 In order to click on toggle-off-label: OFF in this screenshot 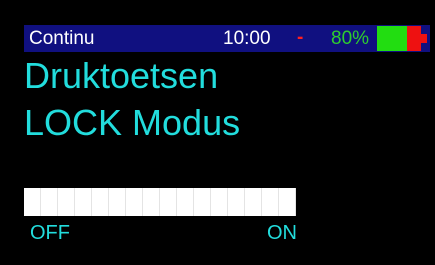, I will do `click(50, 233)`.